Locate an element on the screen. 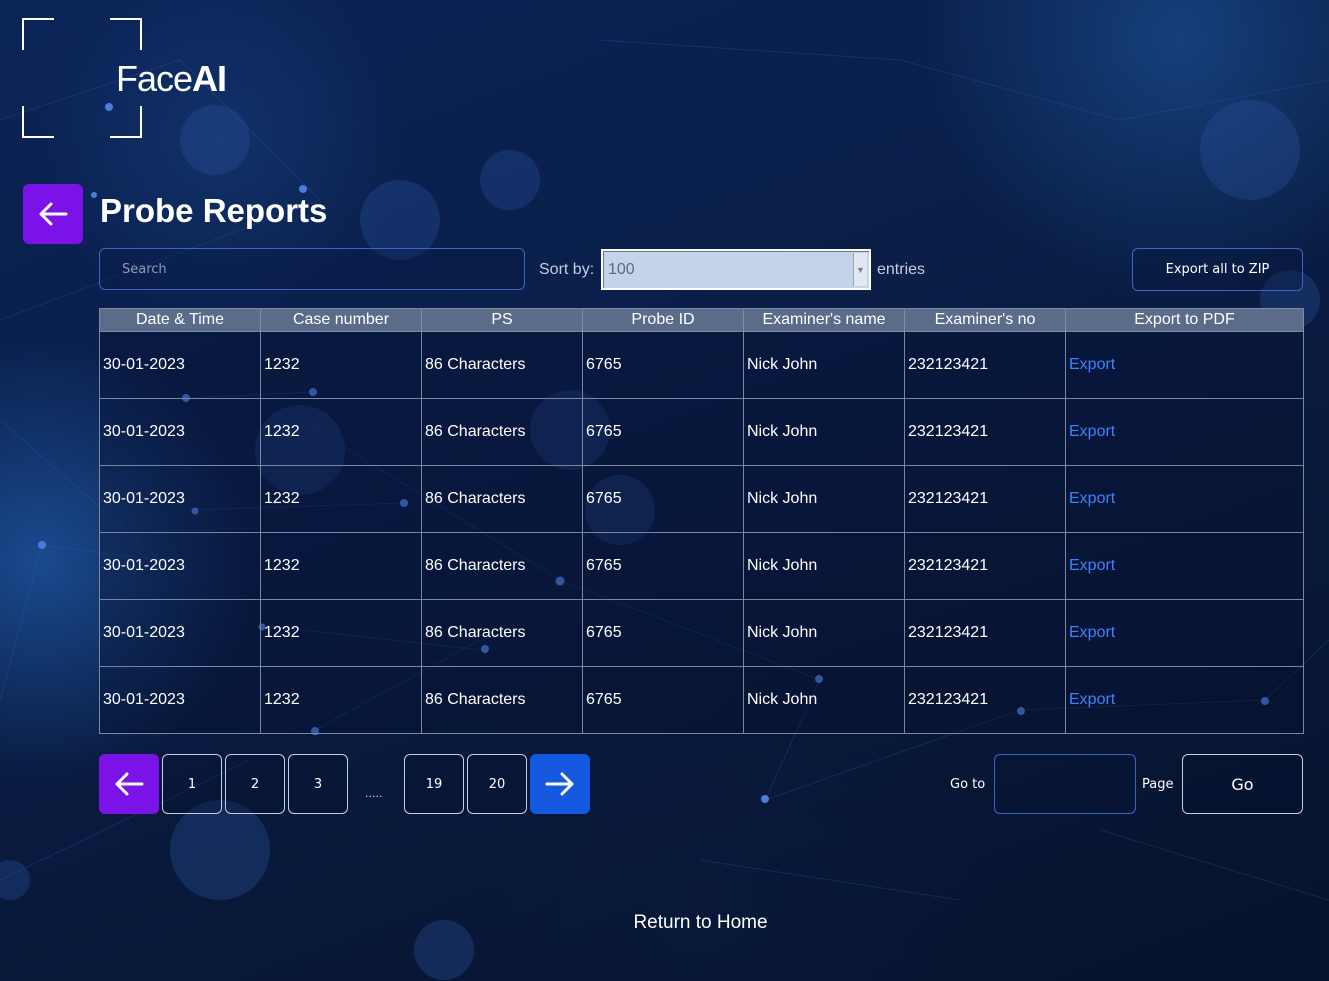  footer: Return to Home is located at coordinates (664, 923).